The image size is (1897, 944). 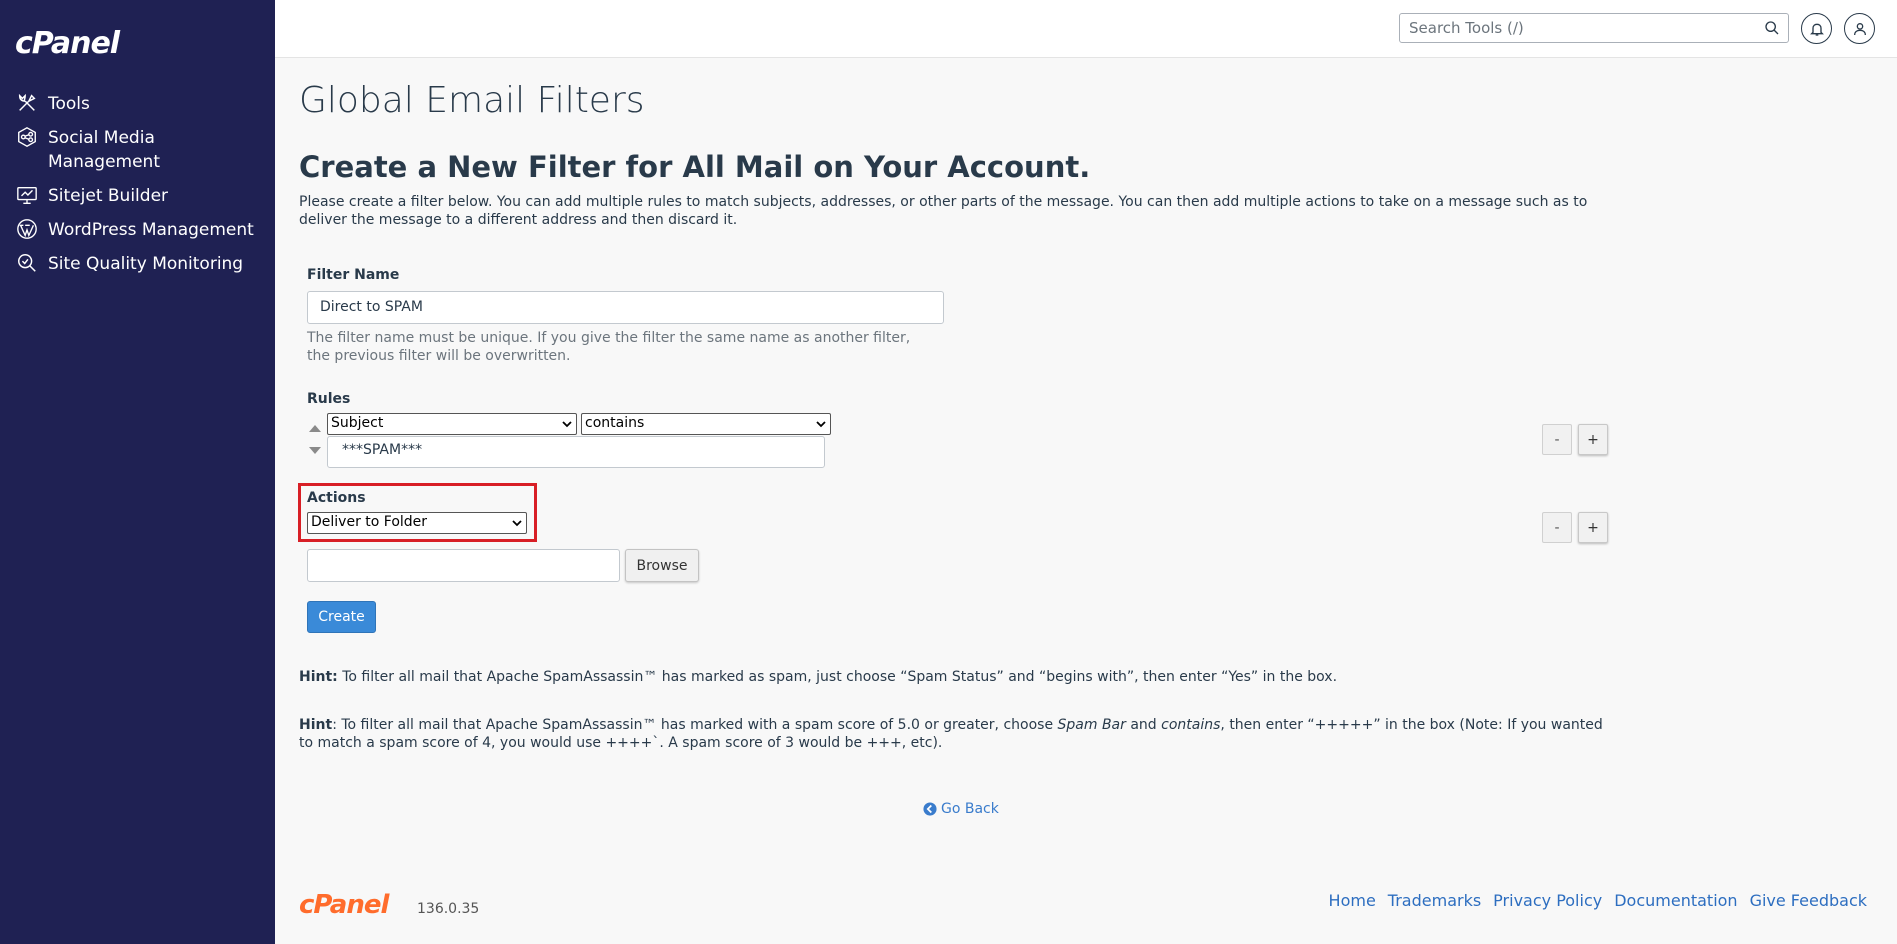 What do you see at coordinates (1352, 900) in the screenshot?
I see `footer-link-home: Home` at bounding box center [1352, 900].